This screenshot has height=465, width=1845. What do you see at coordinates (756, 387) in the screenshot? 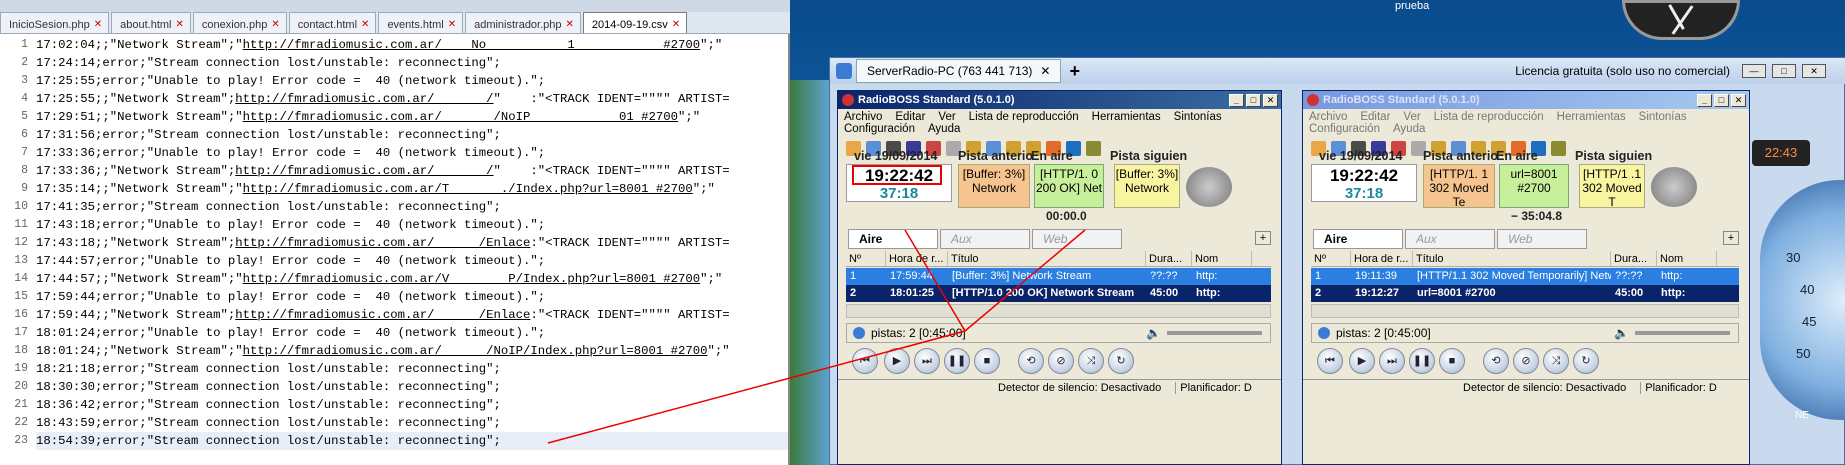
I see `annotation-line-to-row` at bounding box center [756, 387].